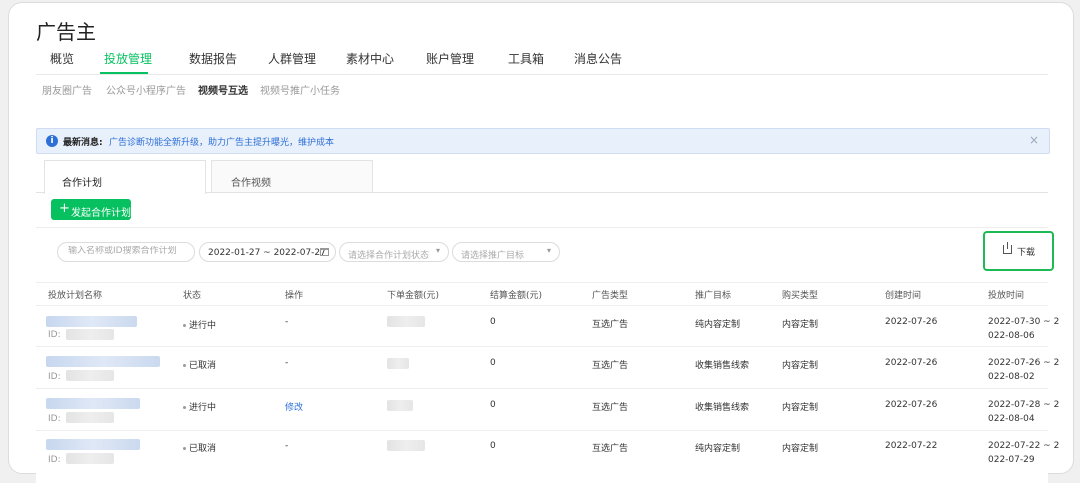 Image resolution: width=1080 pixels, height=483 pixels. I want to click on nav-item-assets: 素材中心, so click(370, 58).